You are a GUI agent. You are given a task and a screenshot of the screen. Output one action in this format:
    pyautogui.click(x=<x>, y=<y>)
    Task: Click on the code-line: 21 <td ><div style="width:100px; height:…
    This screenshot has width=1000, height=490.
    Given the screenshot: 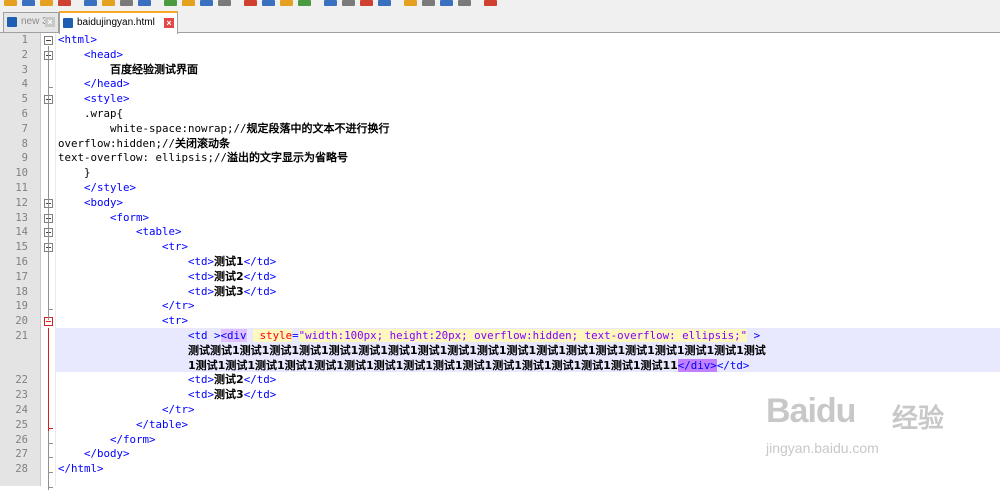 What is the action you would take?
    pyautogui.click(x=500, y=336)
    